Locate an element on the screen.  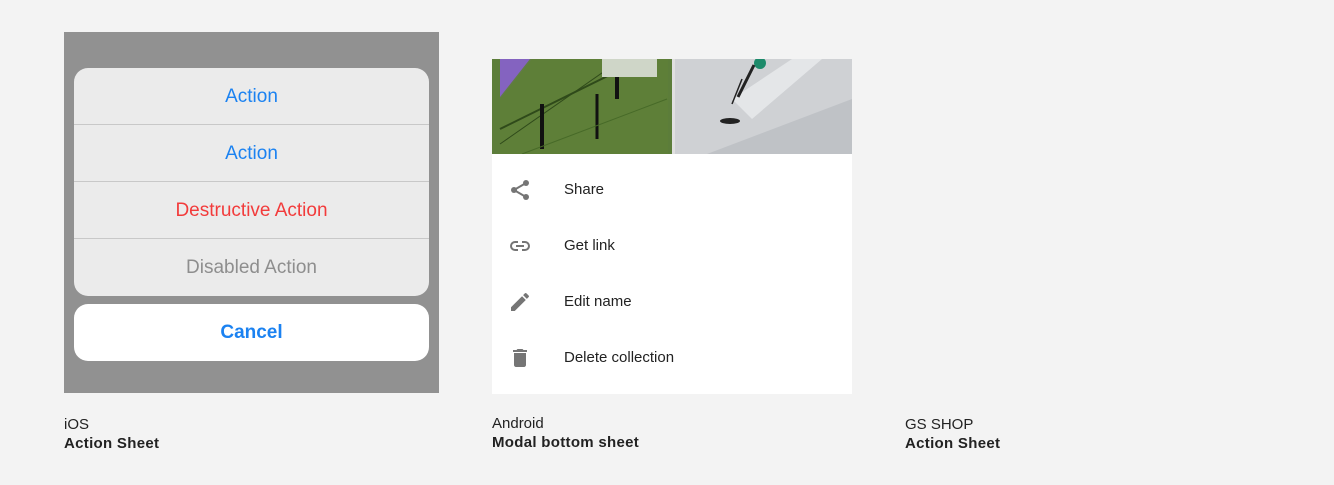
gsshop-platform-label: GS SHOP is located at coordinates (939, 424).